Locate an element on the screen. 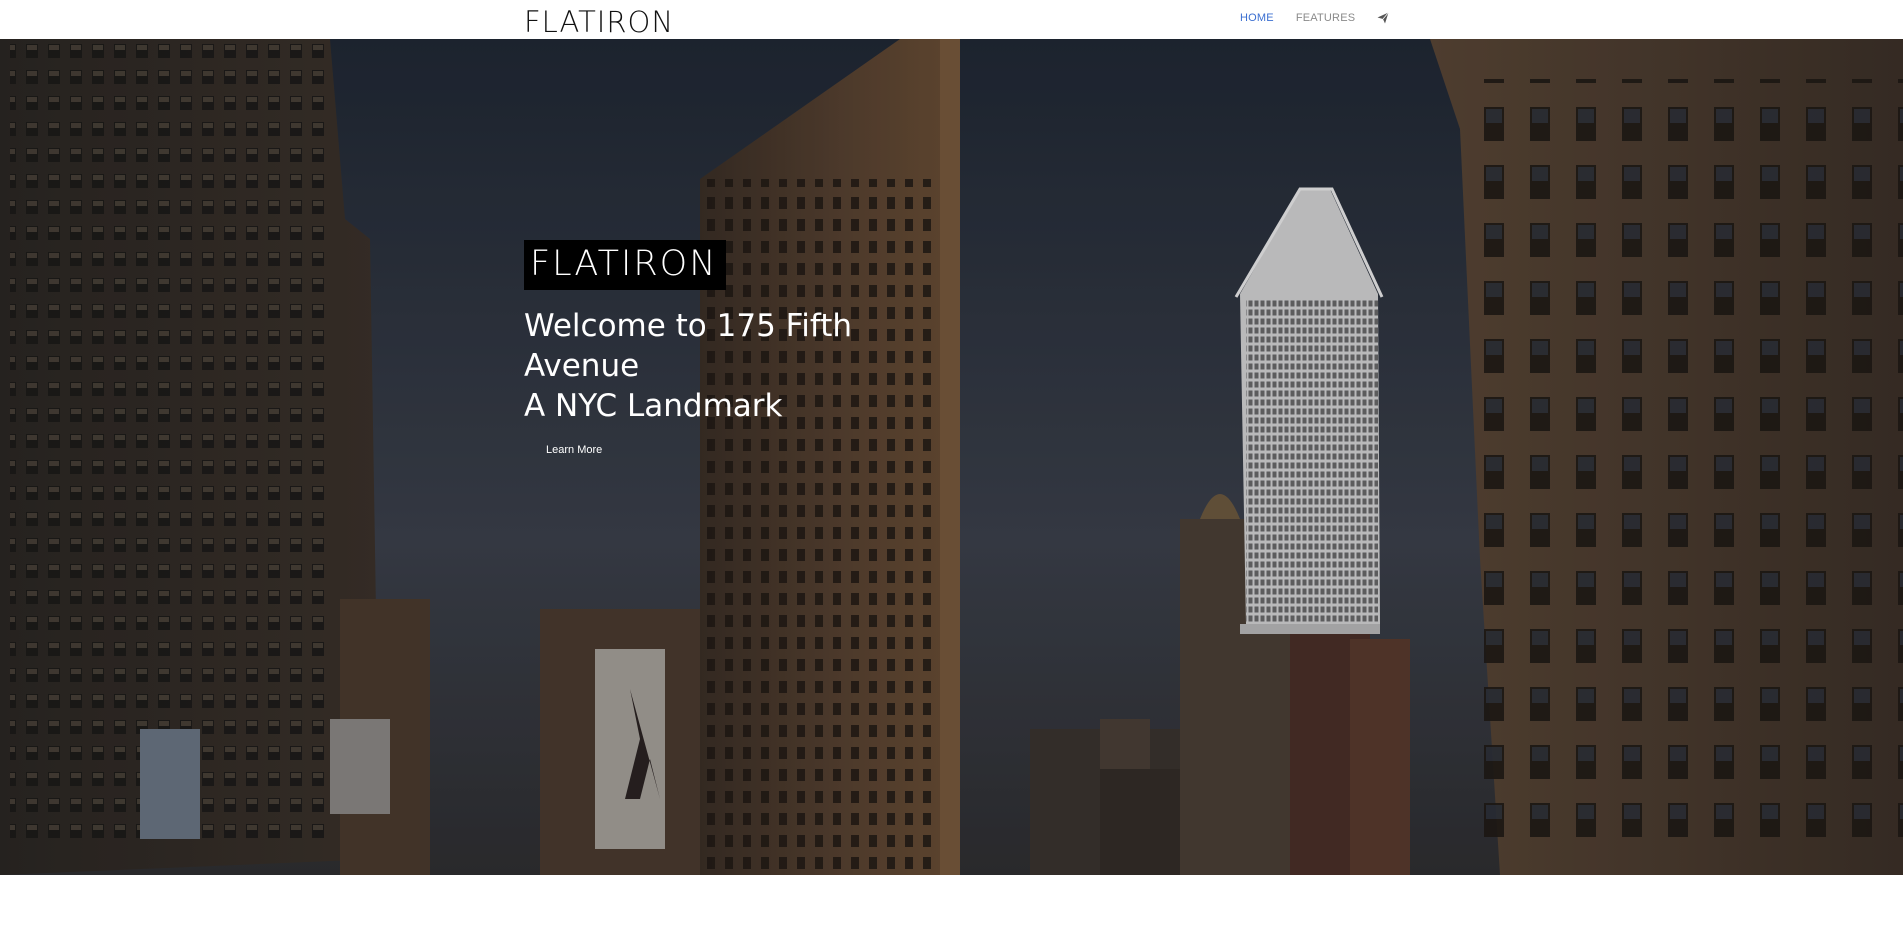  site-header: FLATIRON HOME FEATURES is located at coordinates (951, 19).